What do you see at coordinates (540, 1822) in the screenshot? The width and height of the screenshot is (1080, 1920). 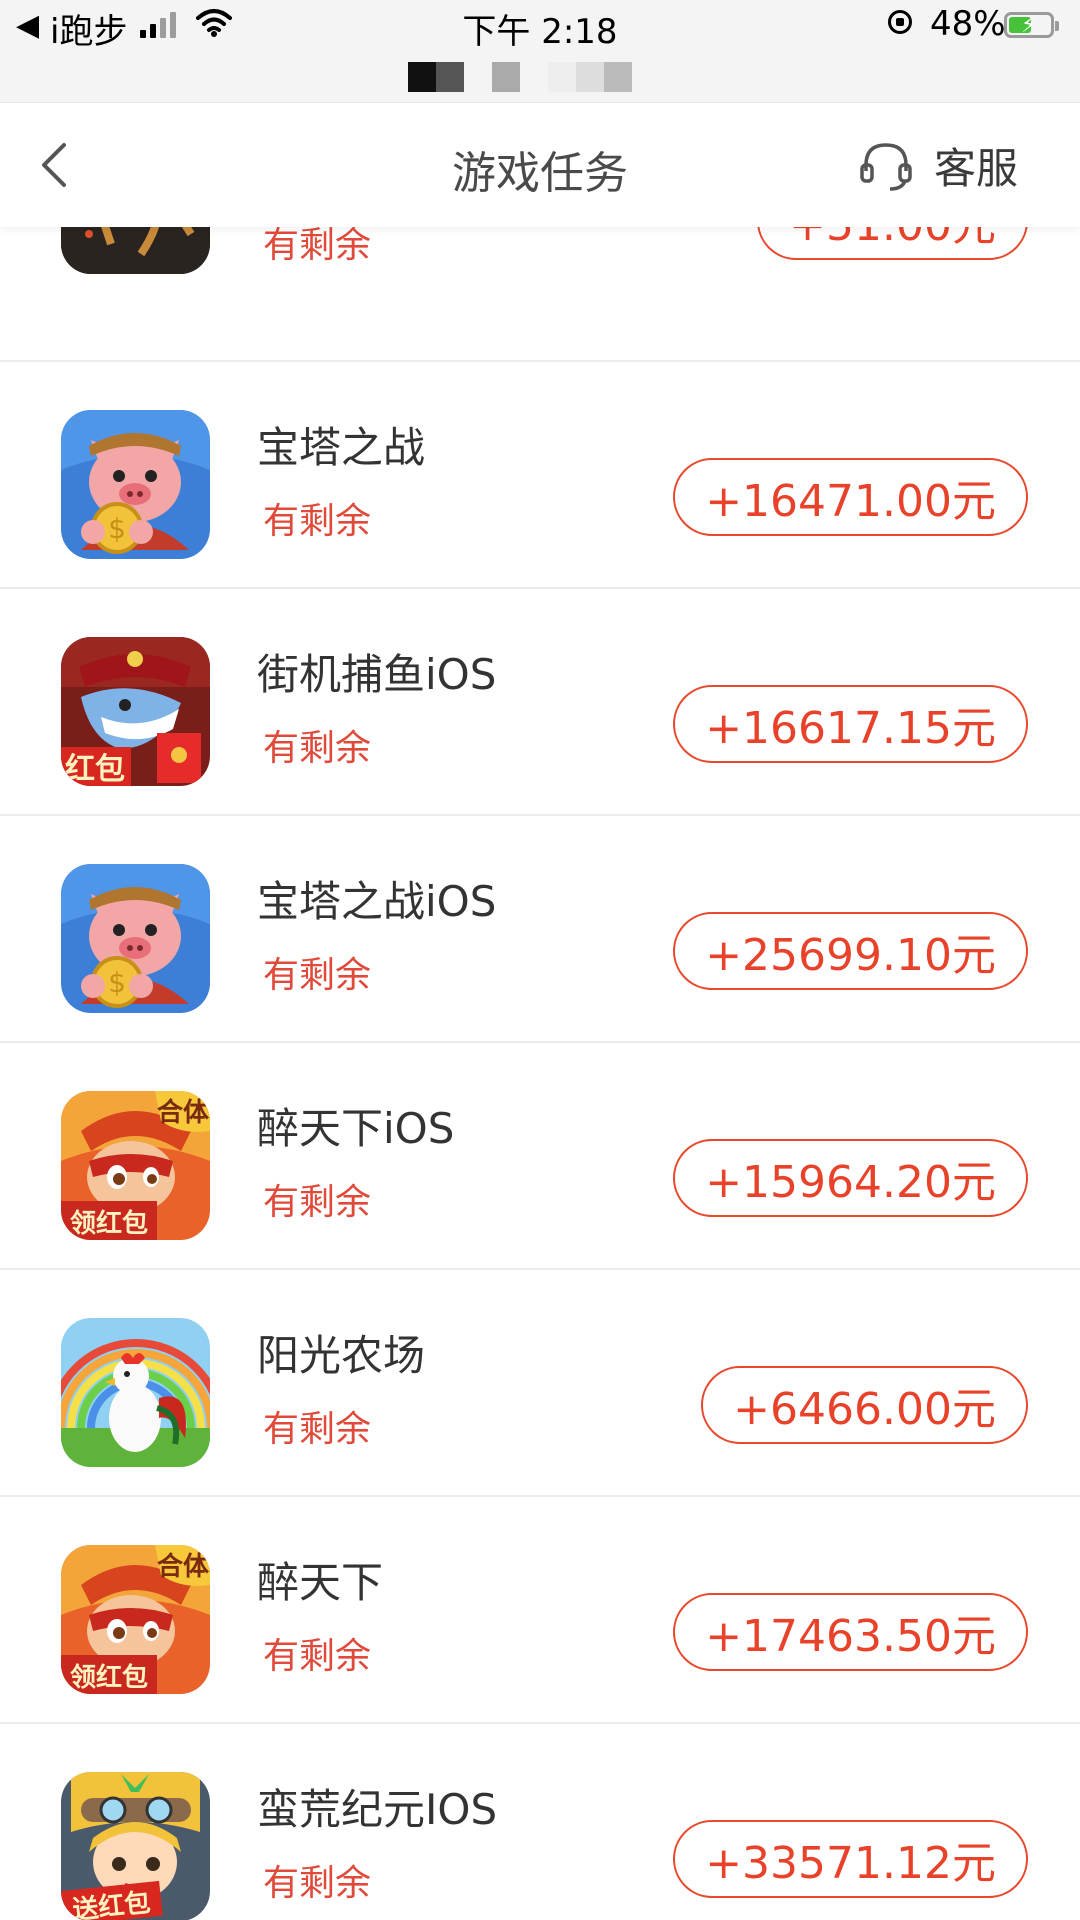 I see `task-row: 送红包 蛮荒纪元IOS 有剩余 +33571.12元` at bounding box center [540, 1822].